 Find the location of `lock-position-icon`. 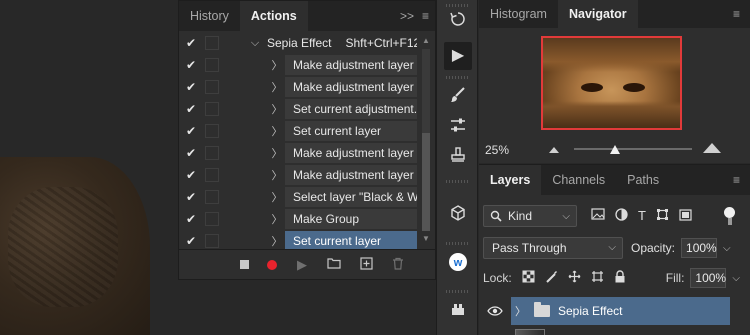

lock-position-icon is located at coordinates (574, 278).